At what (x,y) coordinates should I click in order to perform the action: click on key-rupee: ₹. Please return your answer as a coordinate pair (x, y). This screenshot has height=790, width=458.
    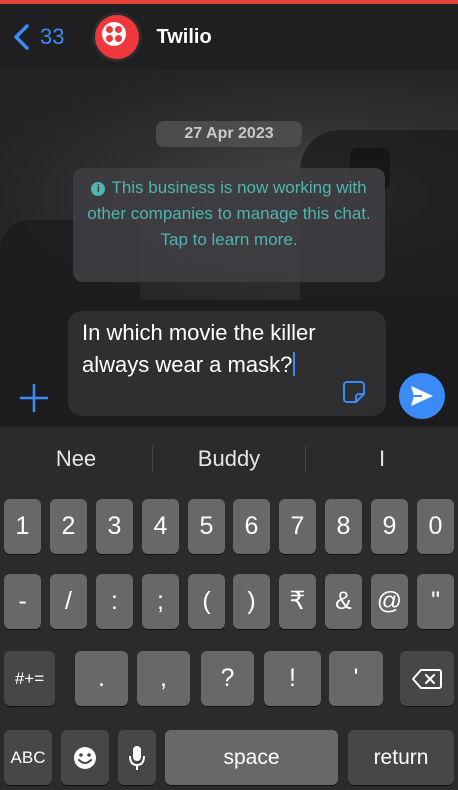
    Looking at the image, I should click on (297, 601).